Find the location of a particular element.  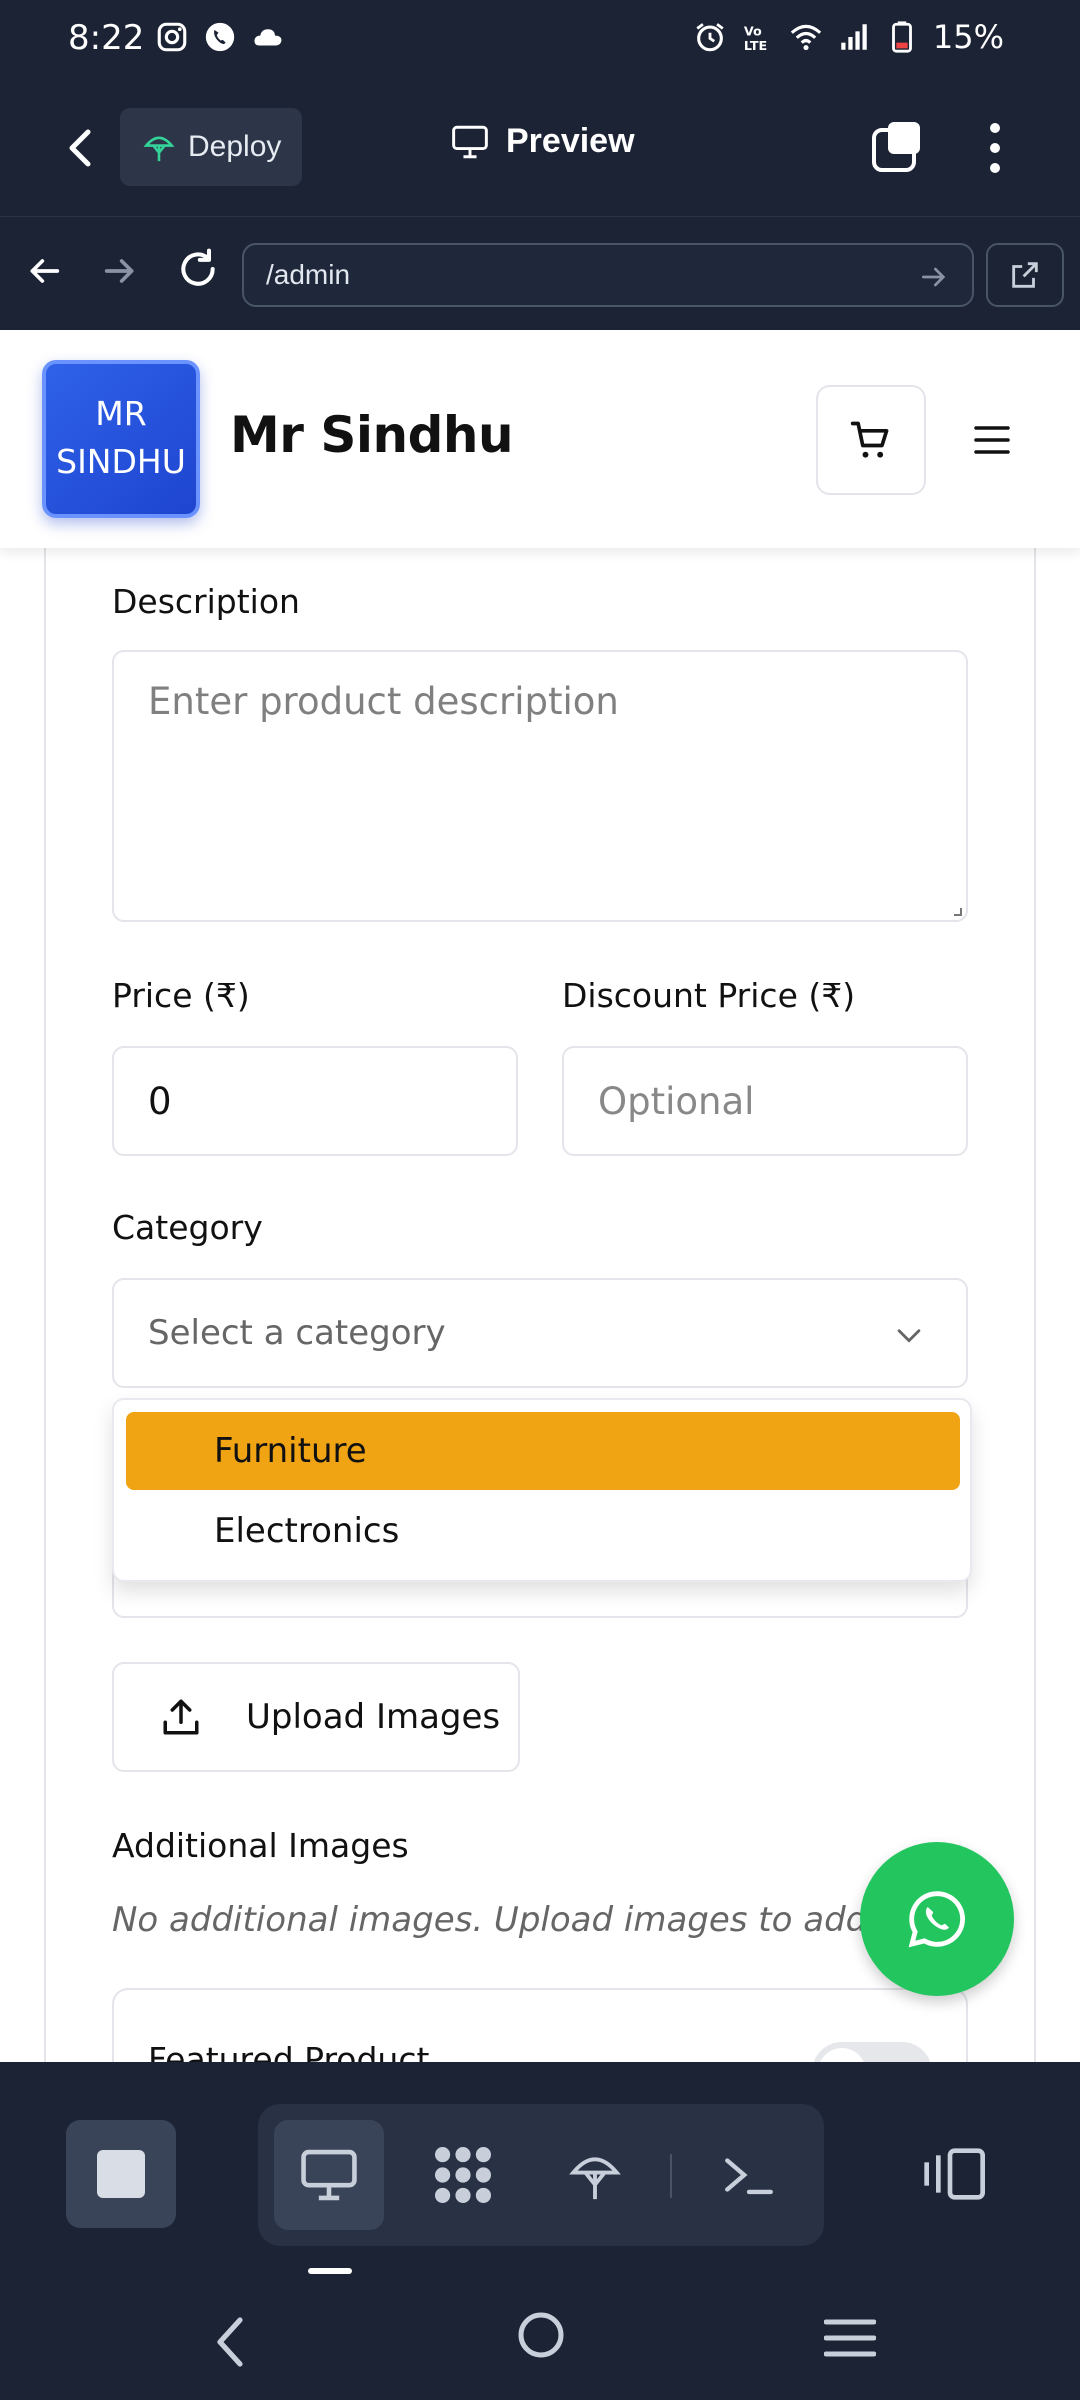

dots-grid-icon is located at coordinates (463, 2175).